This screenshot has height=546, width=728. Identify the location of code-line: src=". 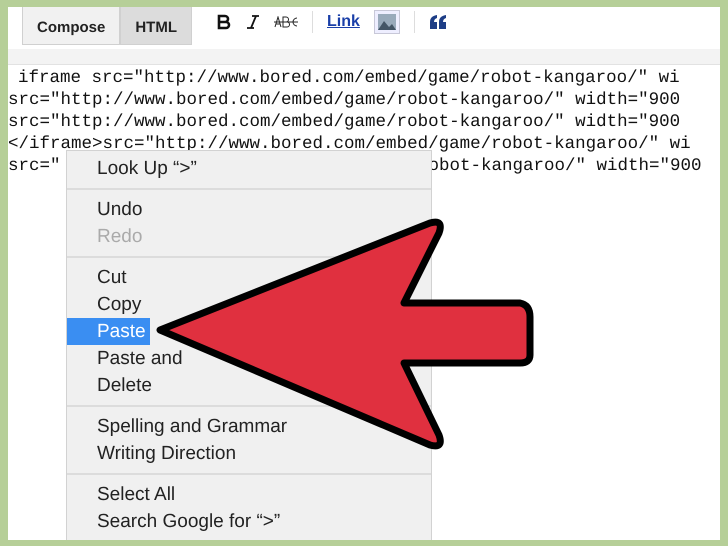
(34, 166).